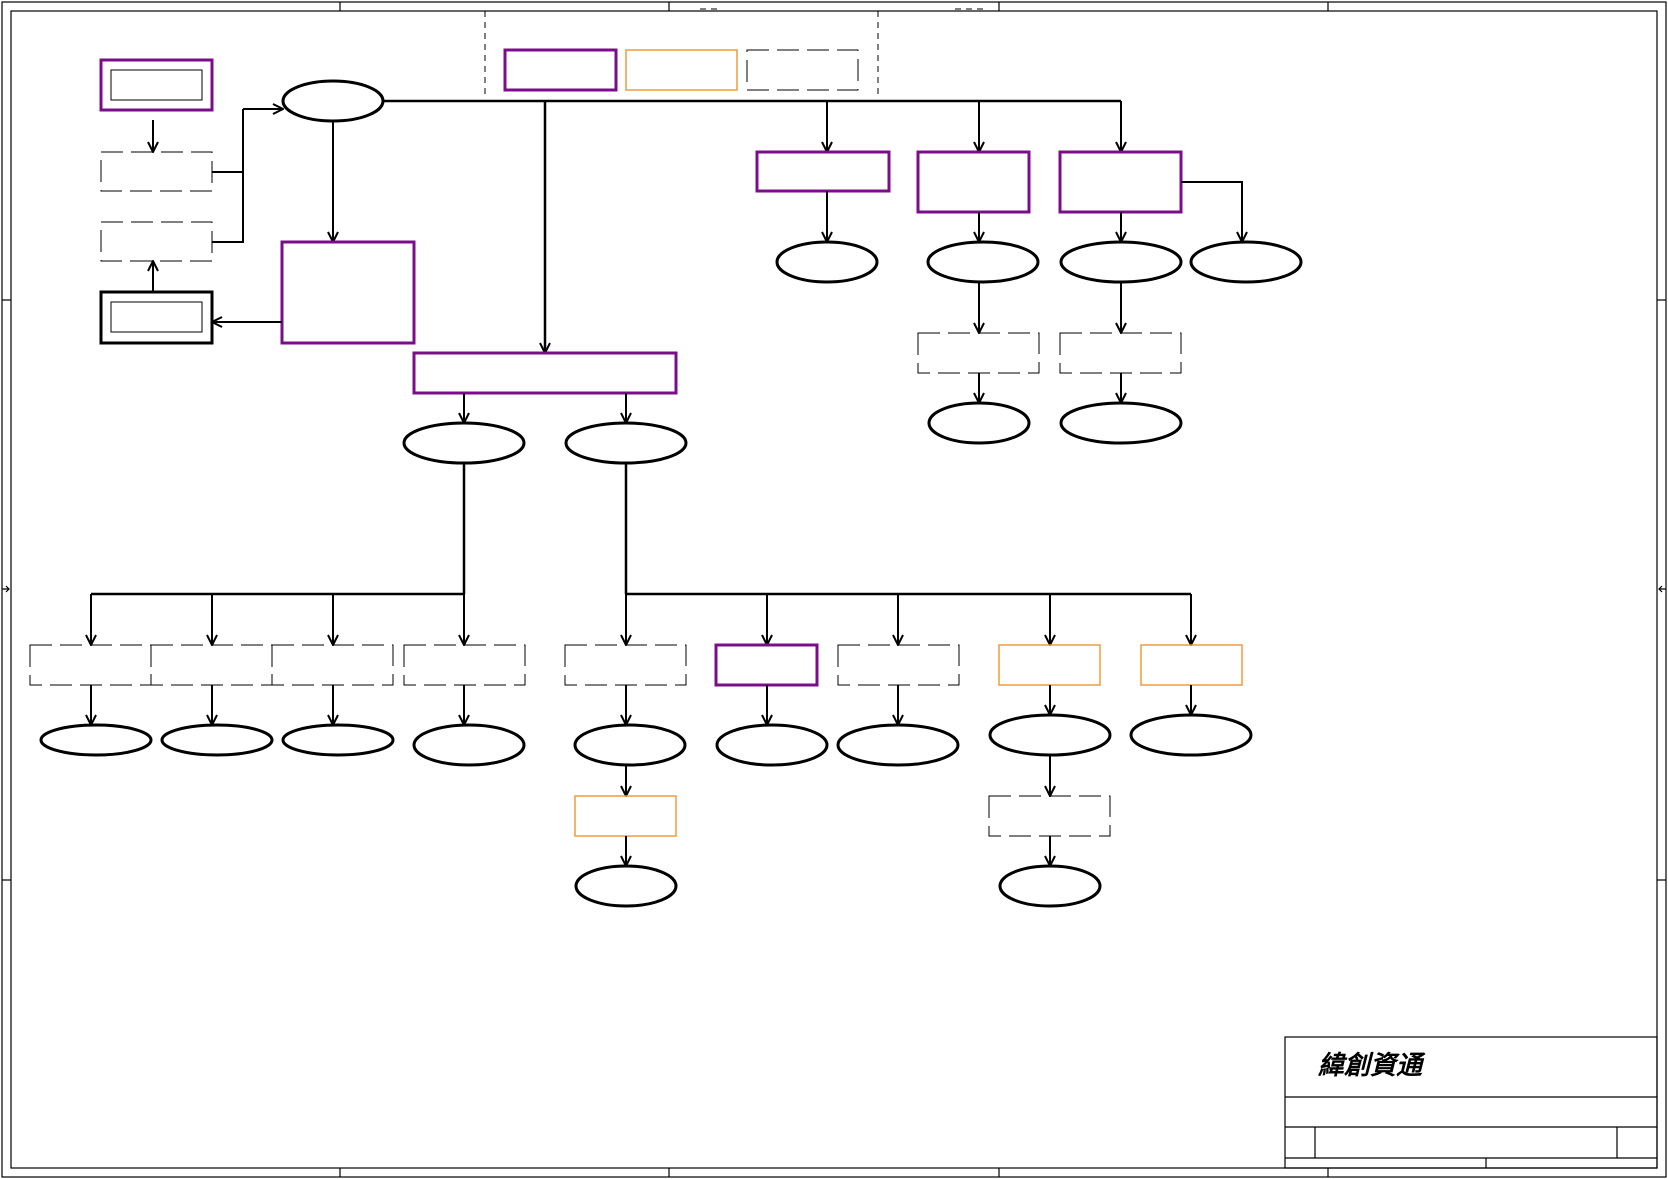 The height and width of the screenshot is (1179, 1668). I want to click on bottom-left-black-box, so click(156, 317).